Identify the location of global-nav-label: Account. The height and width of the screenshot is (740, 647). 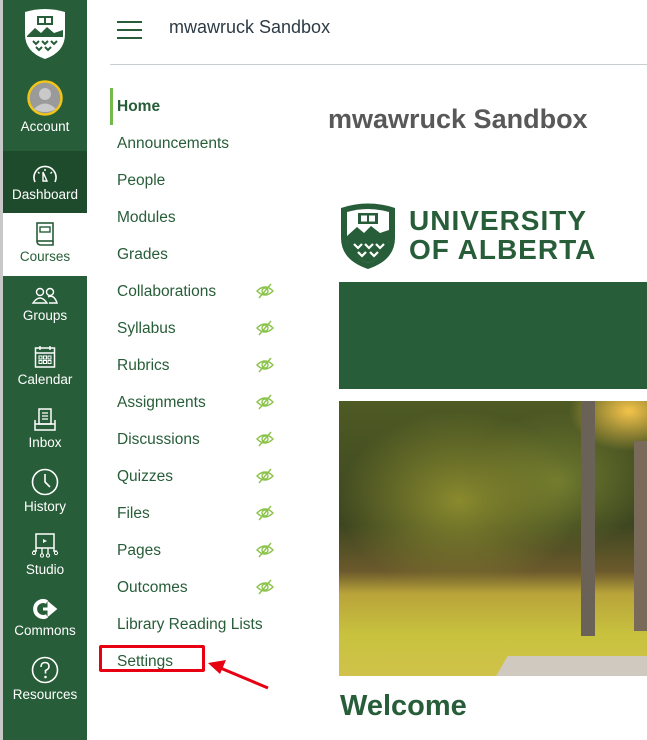
(45, 126).